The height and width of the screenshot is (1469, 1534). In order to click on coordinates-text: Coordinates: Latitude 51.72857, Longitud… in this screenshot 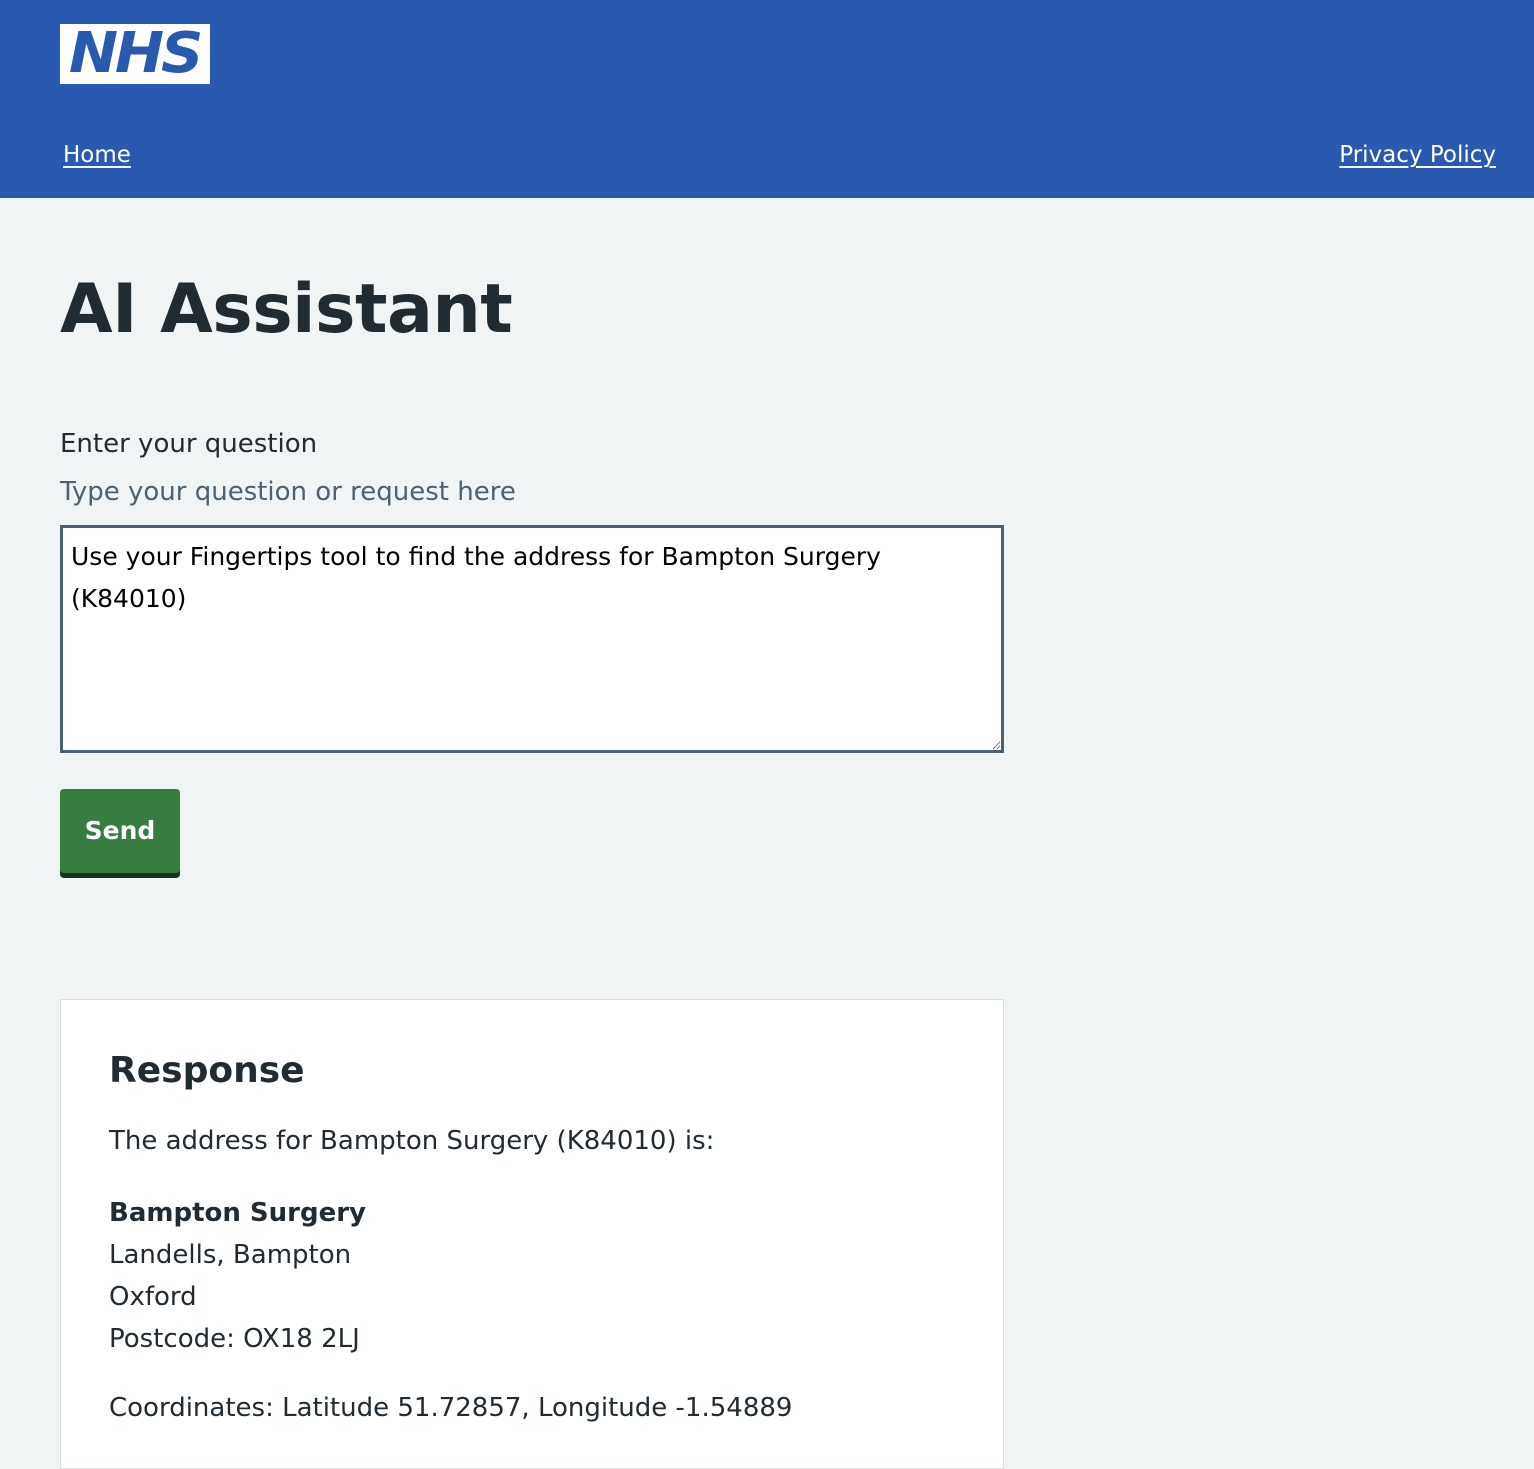, I will do `click(451, 1408)`.